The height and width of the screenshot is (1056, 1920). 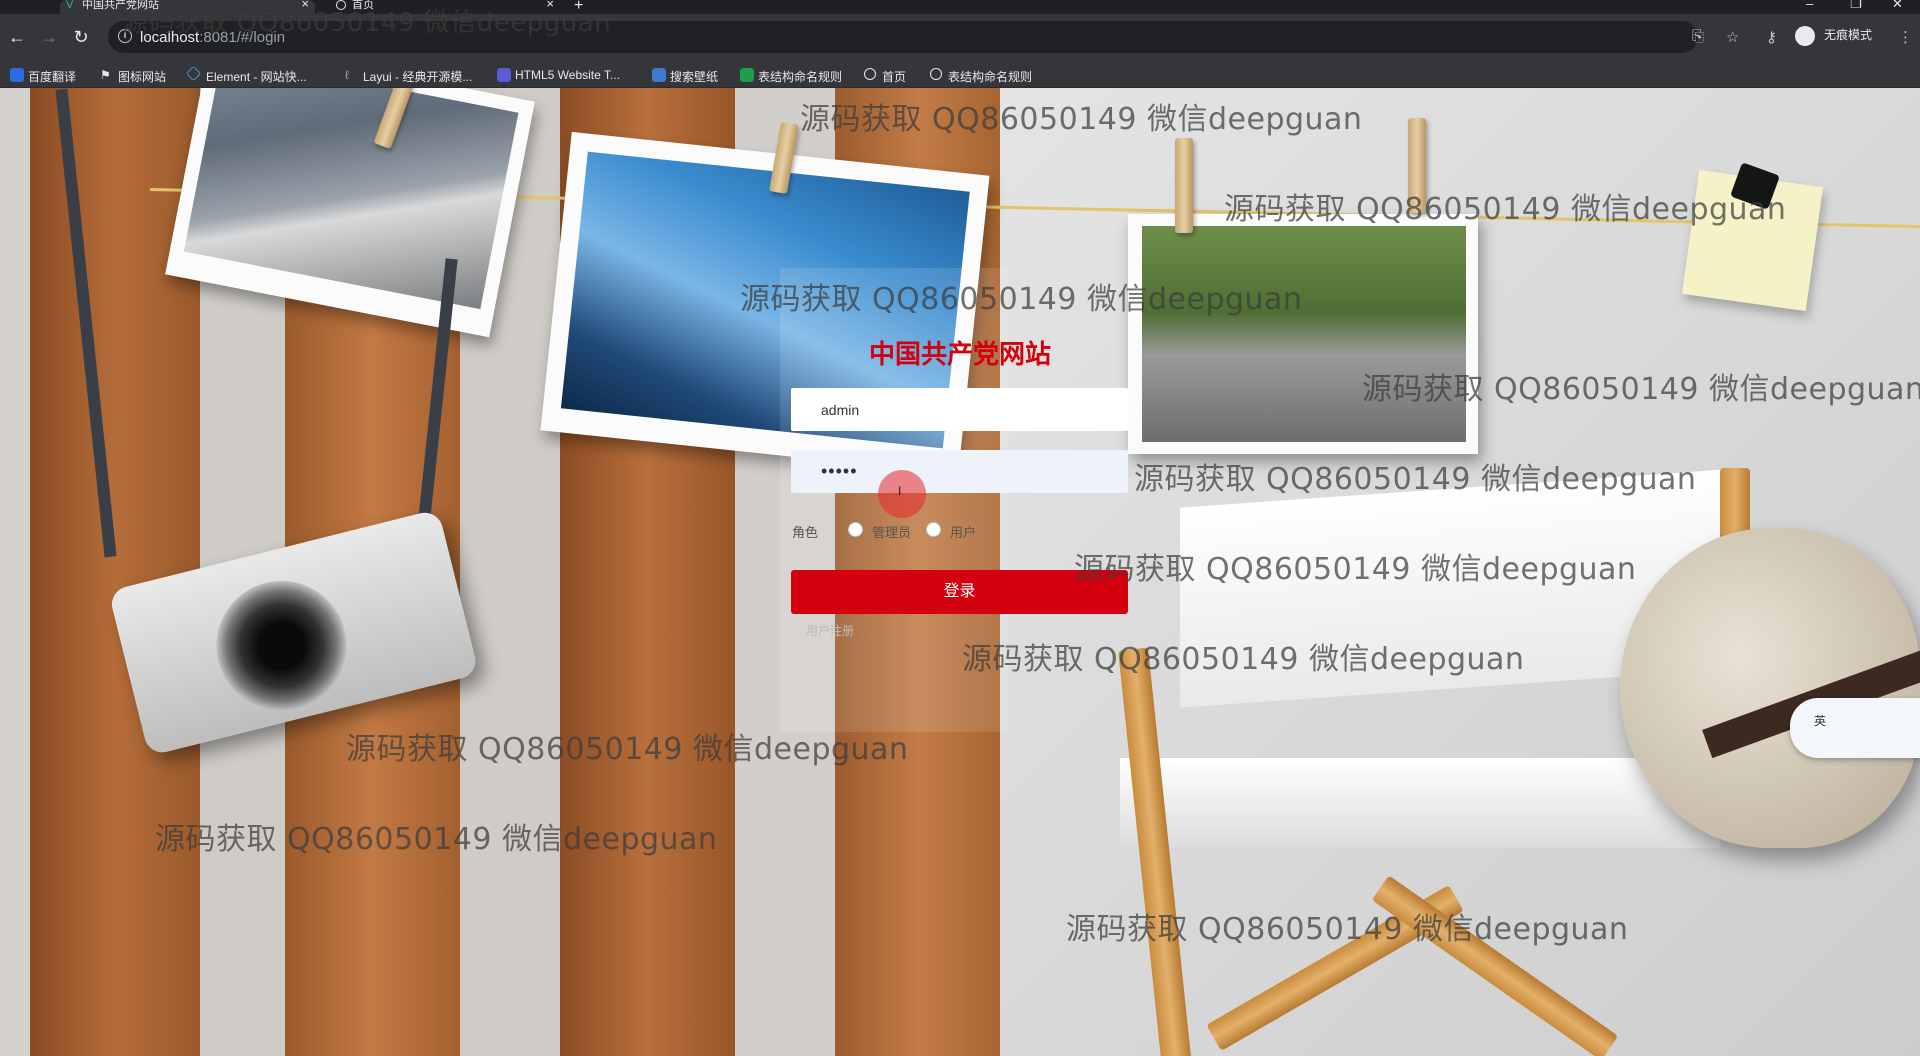 I want to click on text-cursor-icon: I, so click(x=900, y=491).